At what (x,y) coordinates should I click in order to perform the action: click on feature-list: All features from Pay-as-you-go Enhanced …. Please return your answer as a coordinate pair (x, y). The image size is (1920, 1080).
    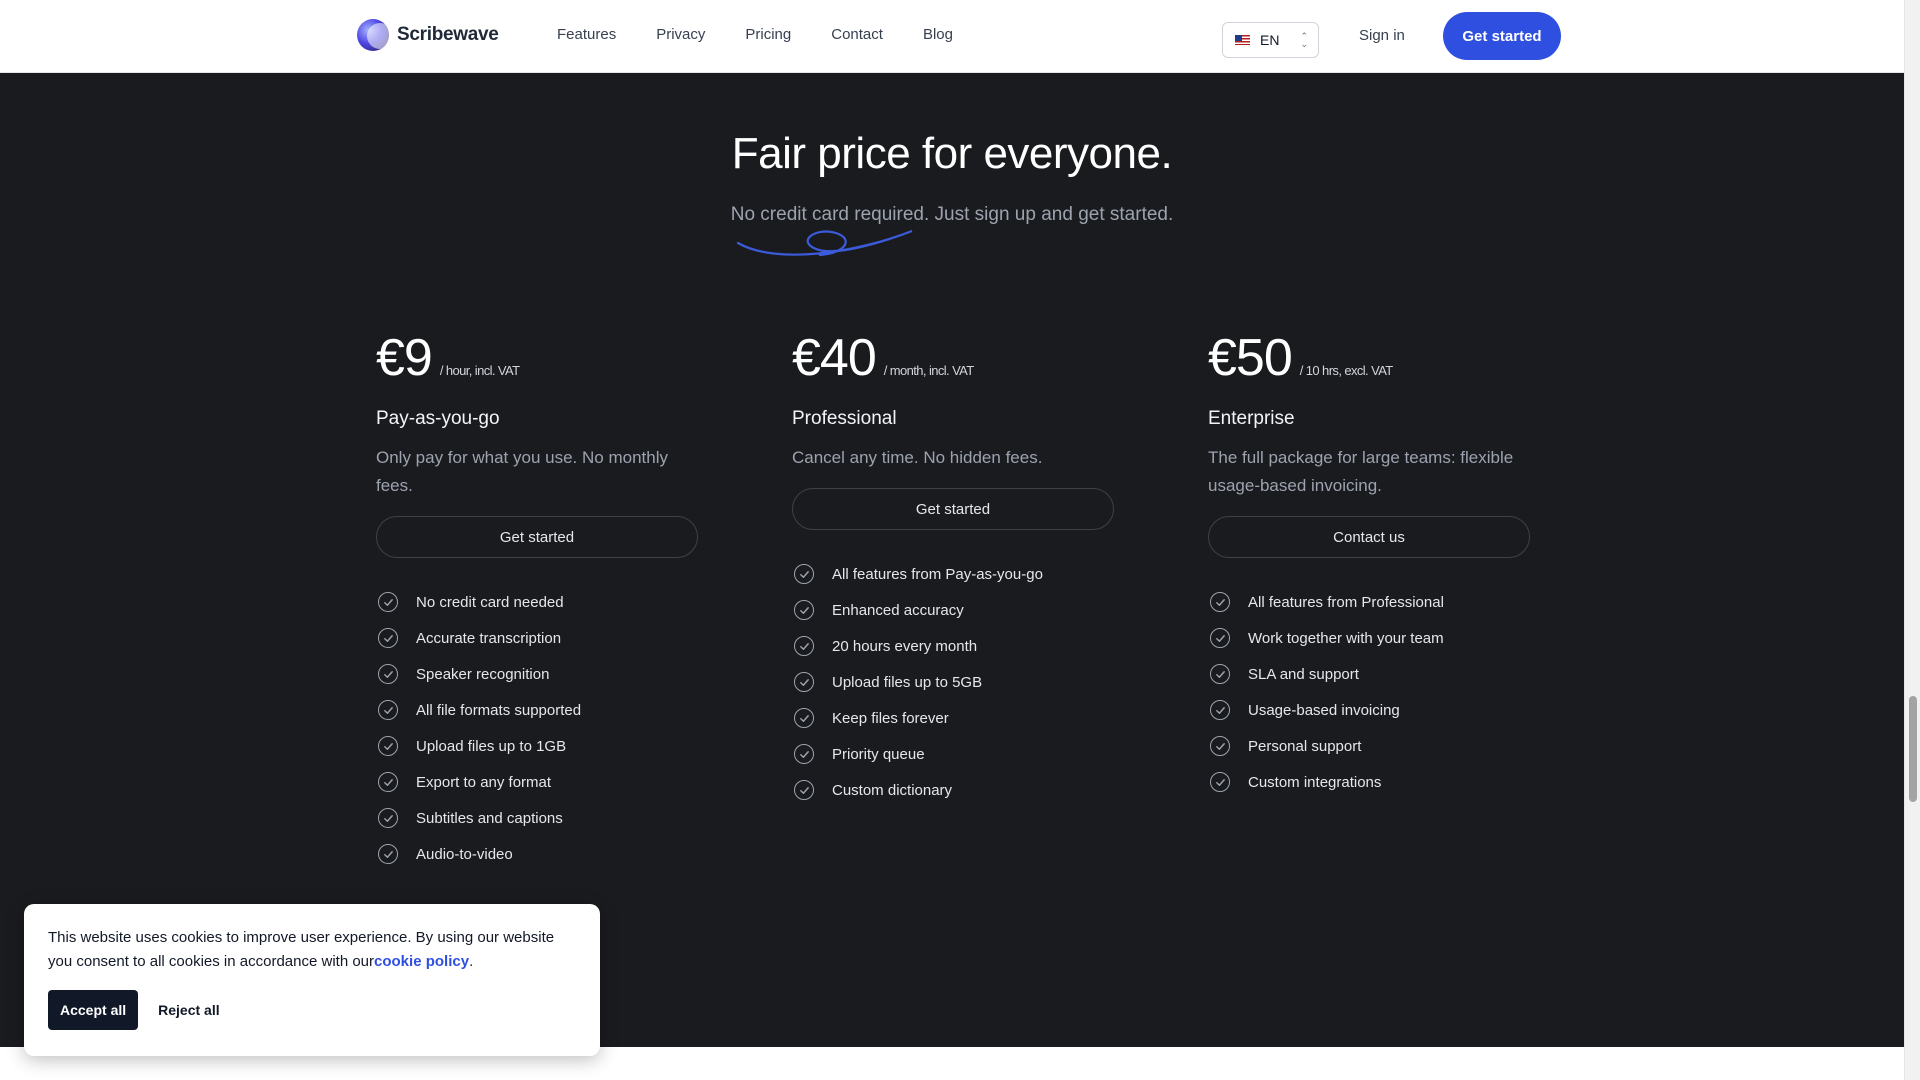
    Looking at the image, I should click on (953, 682).